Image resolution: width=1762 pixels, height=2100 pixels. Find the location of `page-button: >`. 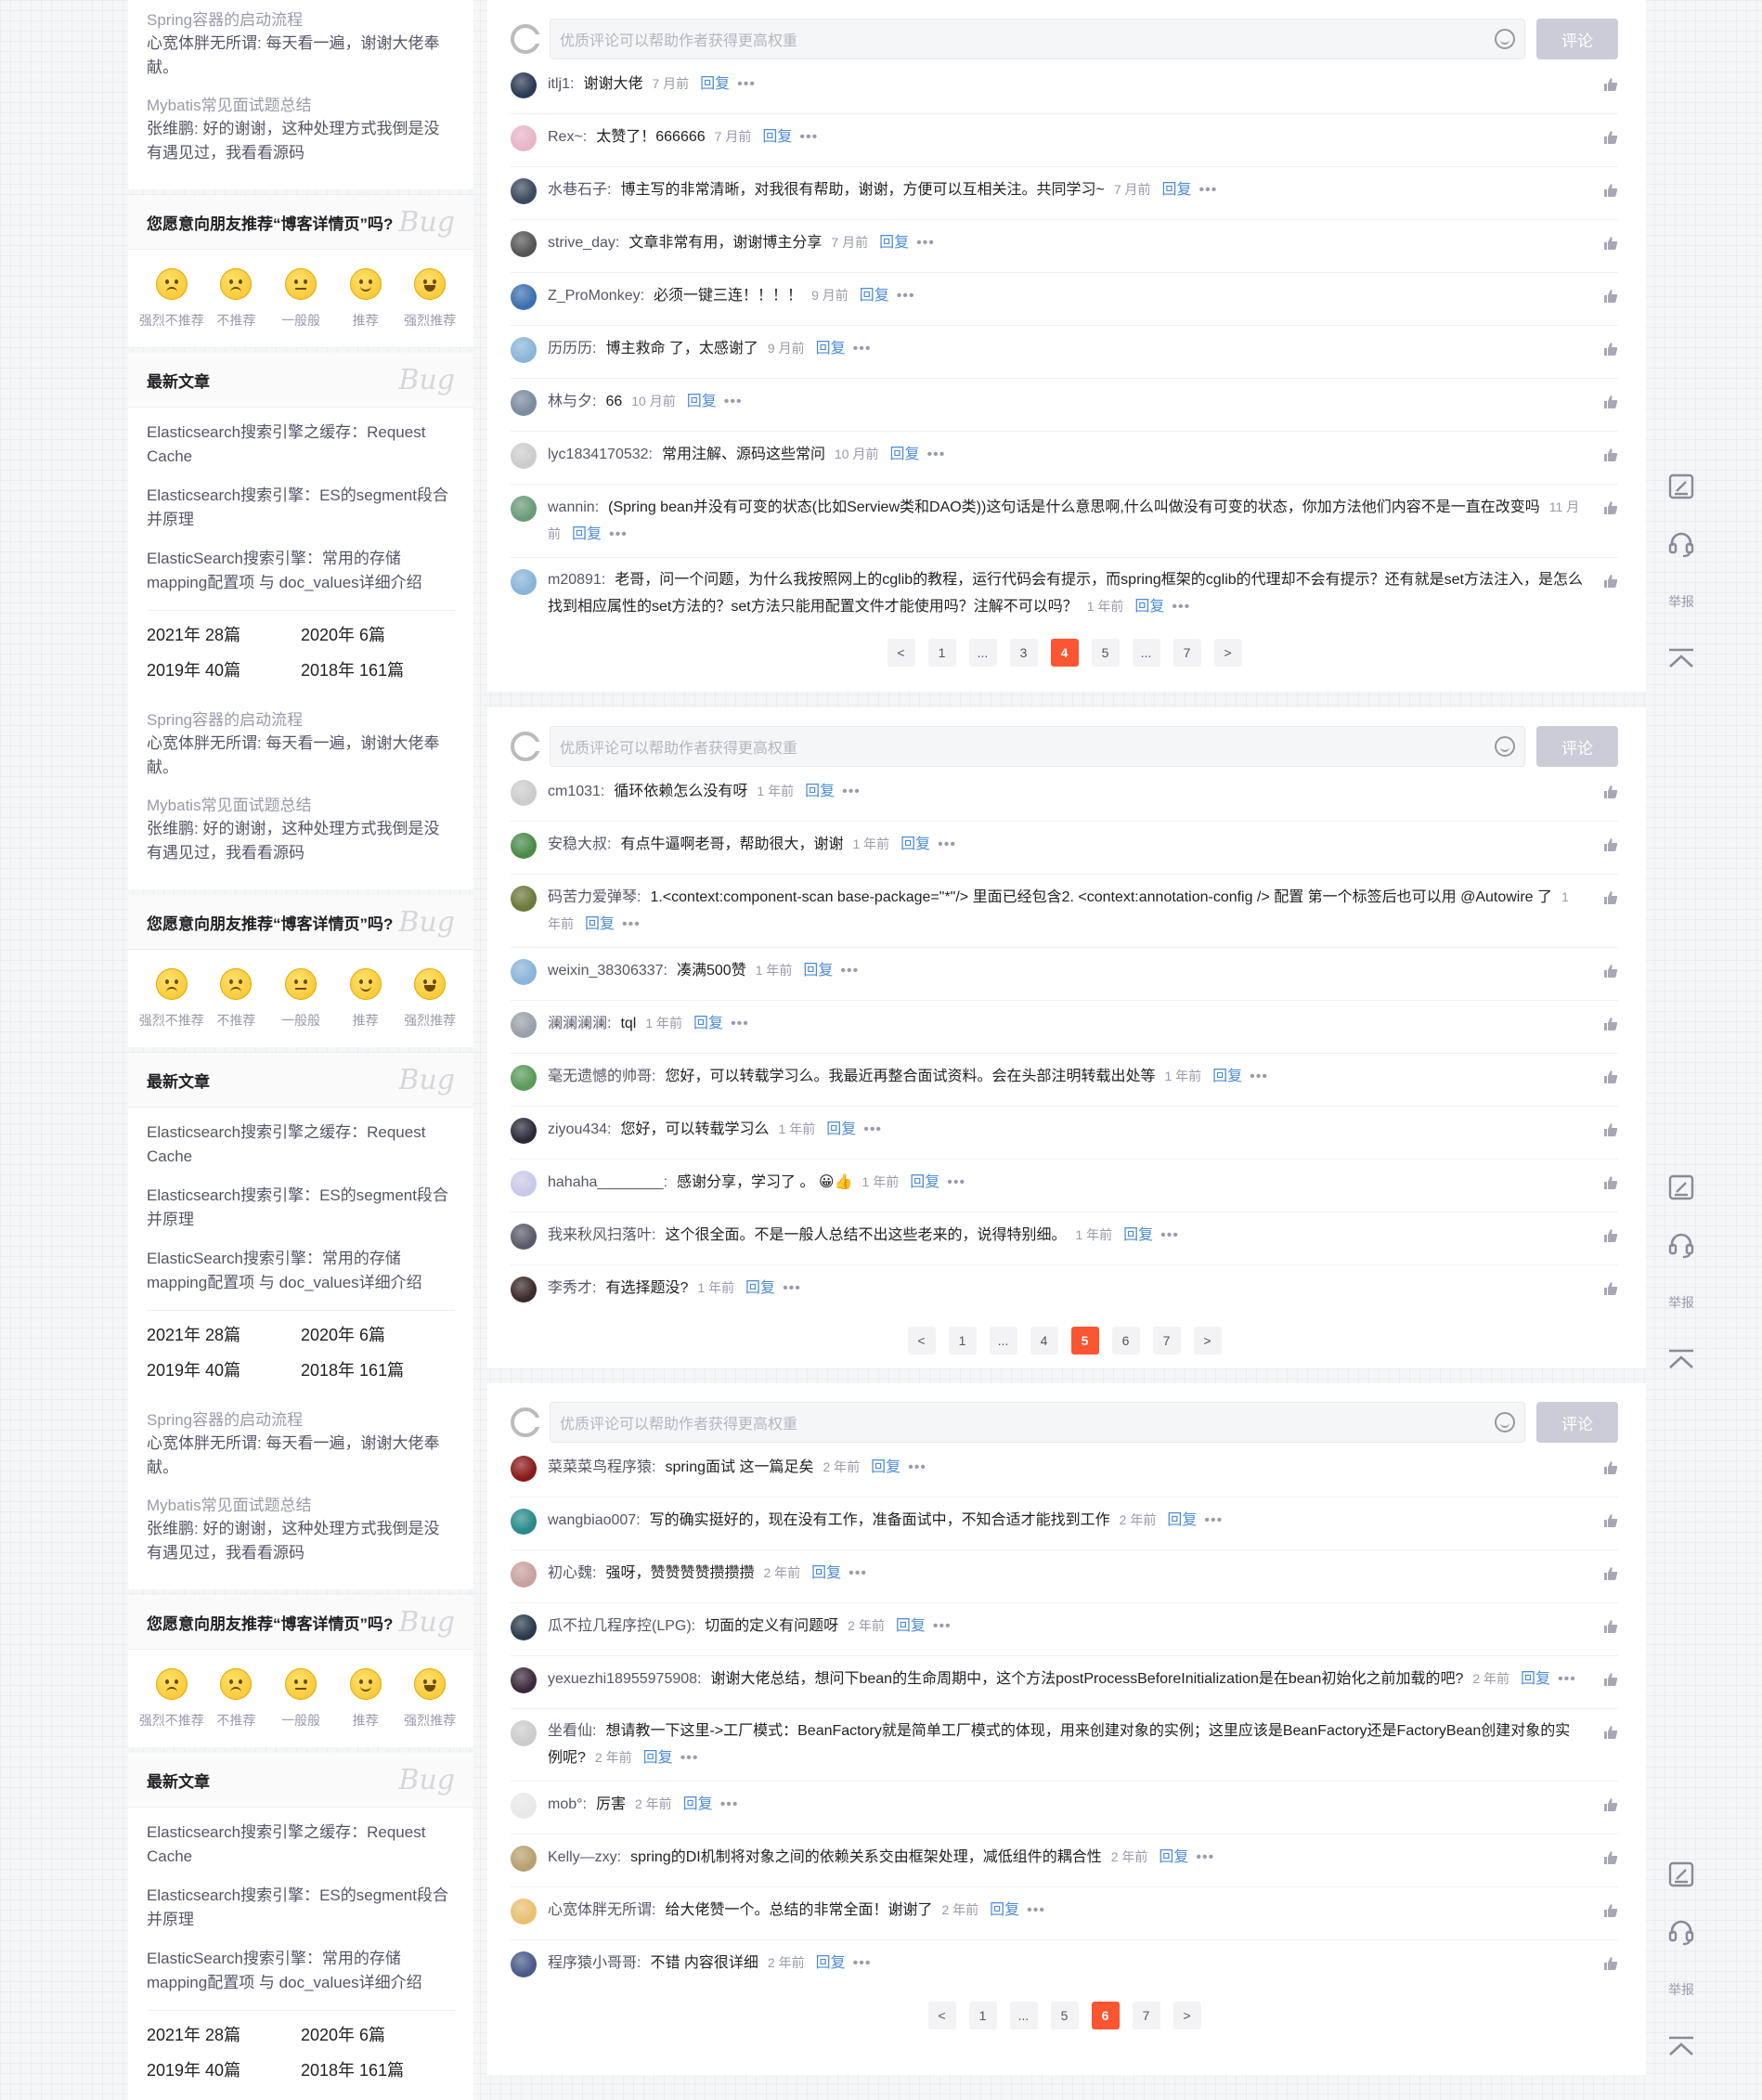

page-button: > is located at coordinates (1207, 1341).